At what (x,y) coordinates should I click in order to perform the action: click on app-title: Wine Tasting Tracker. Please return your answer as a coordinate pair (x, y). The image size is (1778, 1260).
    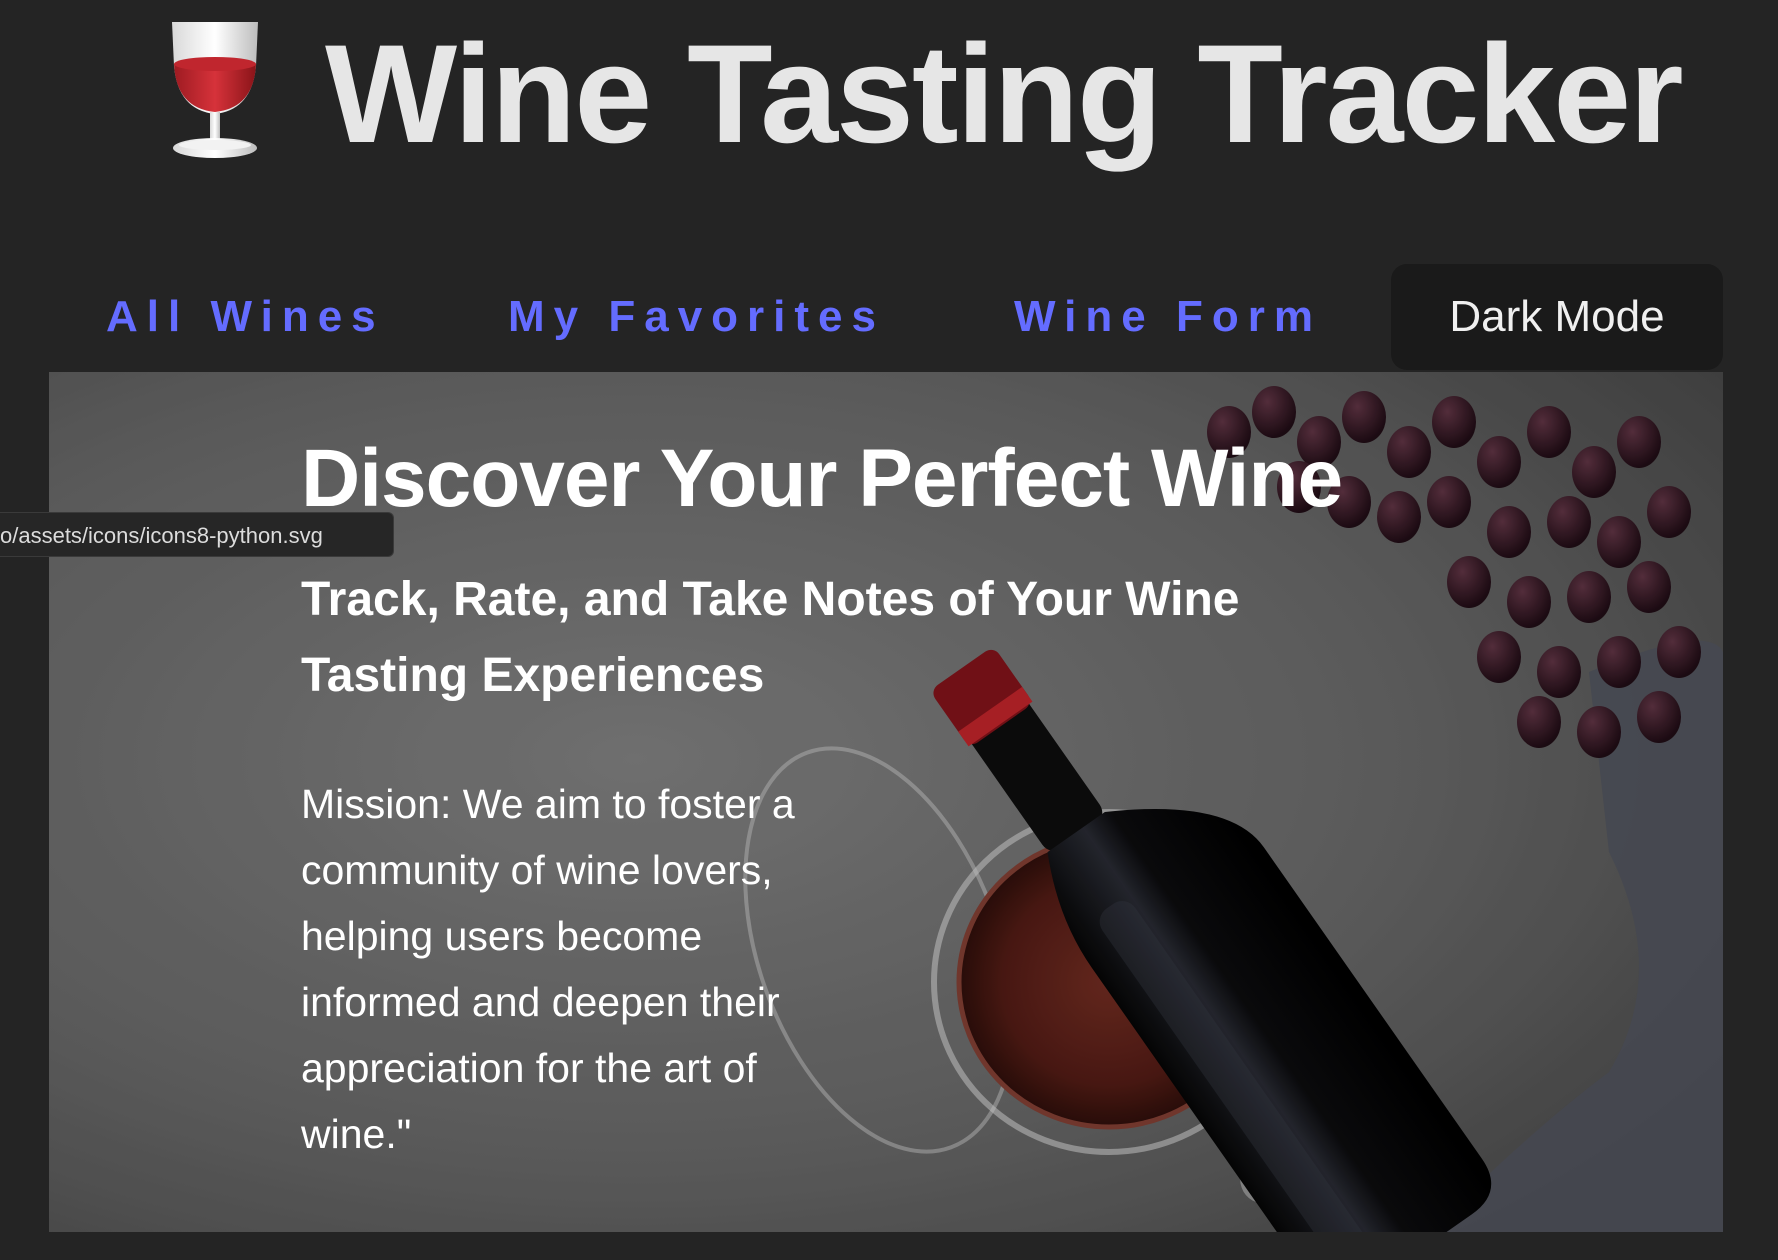
    Looking at the image, I should click on (1004, 93).